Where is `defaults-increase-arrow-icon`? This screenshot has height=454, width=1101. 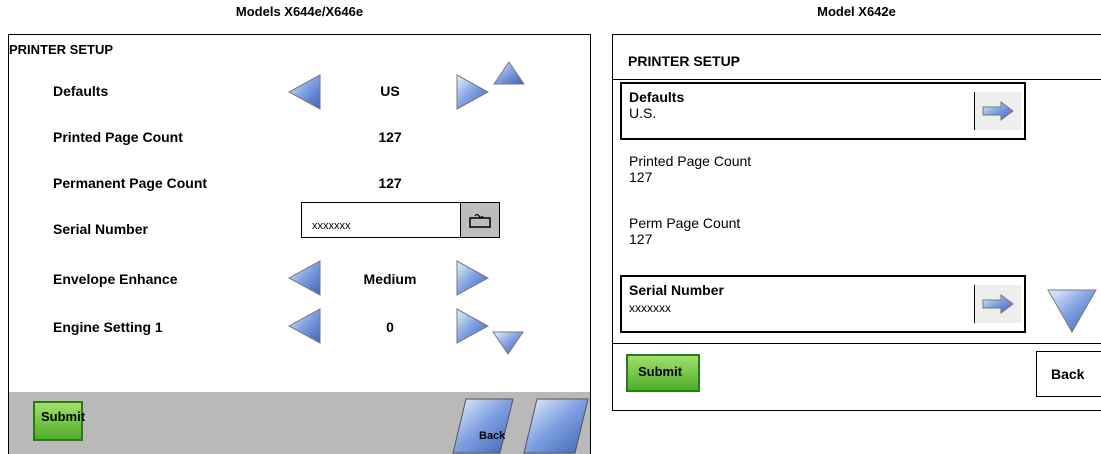
defaults-increase-arrow-icon is located at coordinates (472, 92).